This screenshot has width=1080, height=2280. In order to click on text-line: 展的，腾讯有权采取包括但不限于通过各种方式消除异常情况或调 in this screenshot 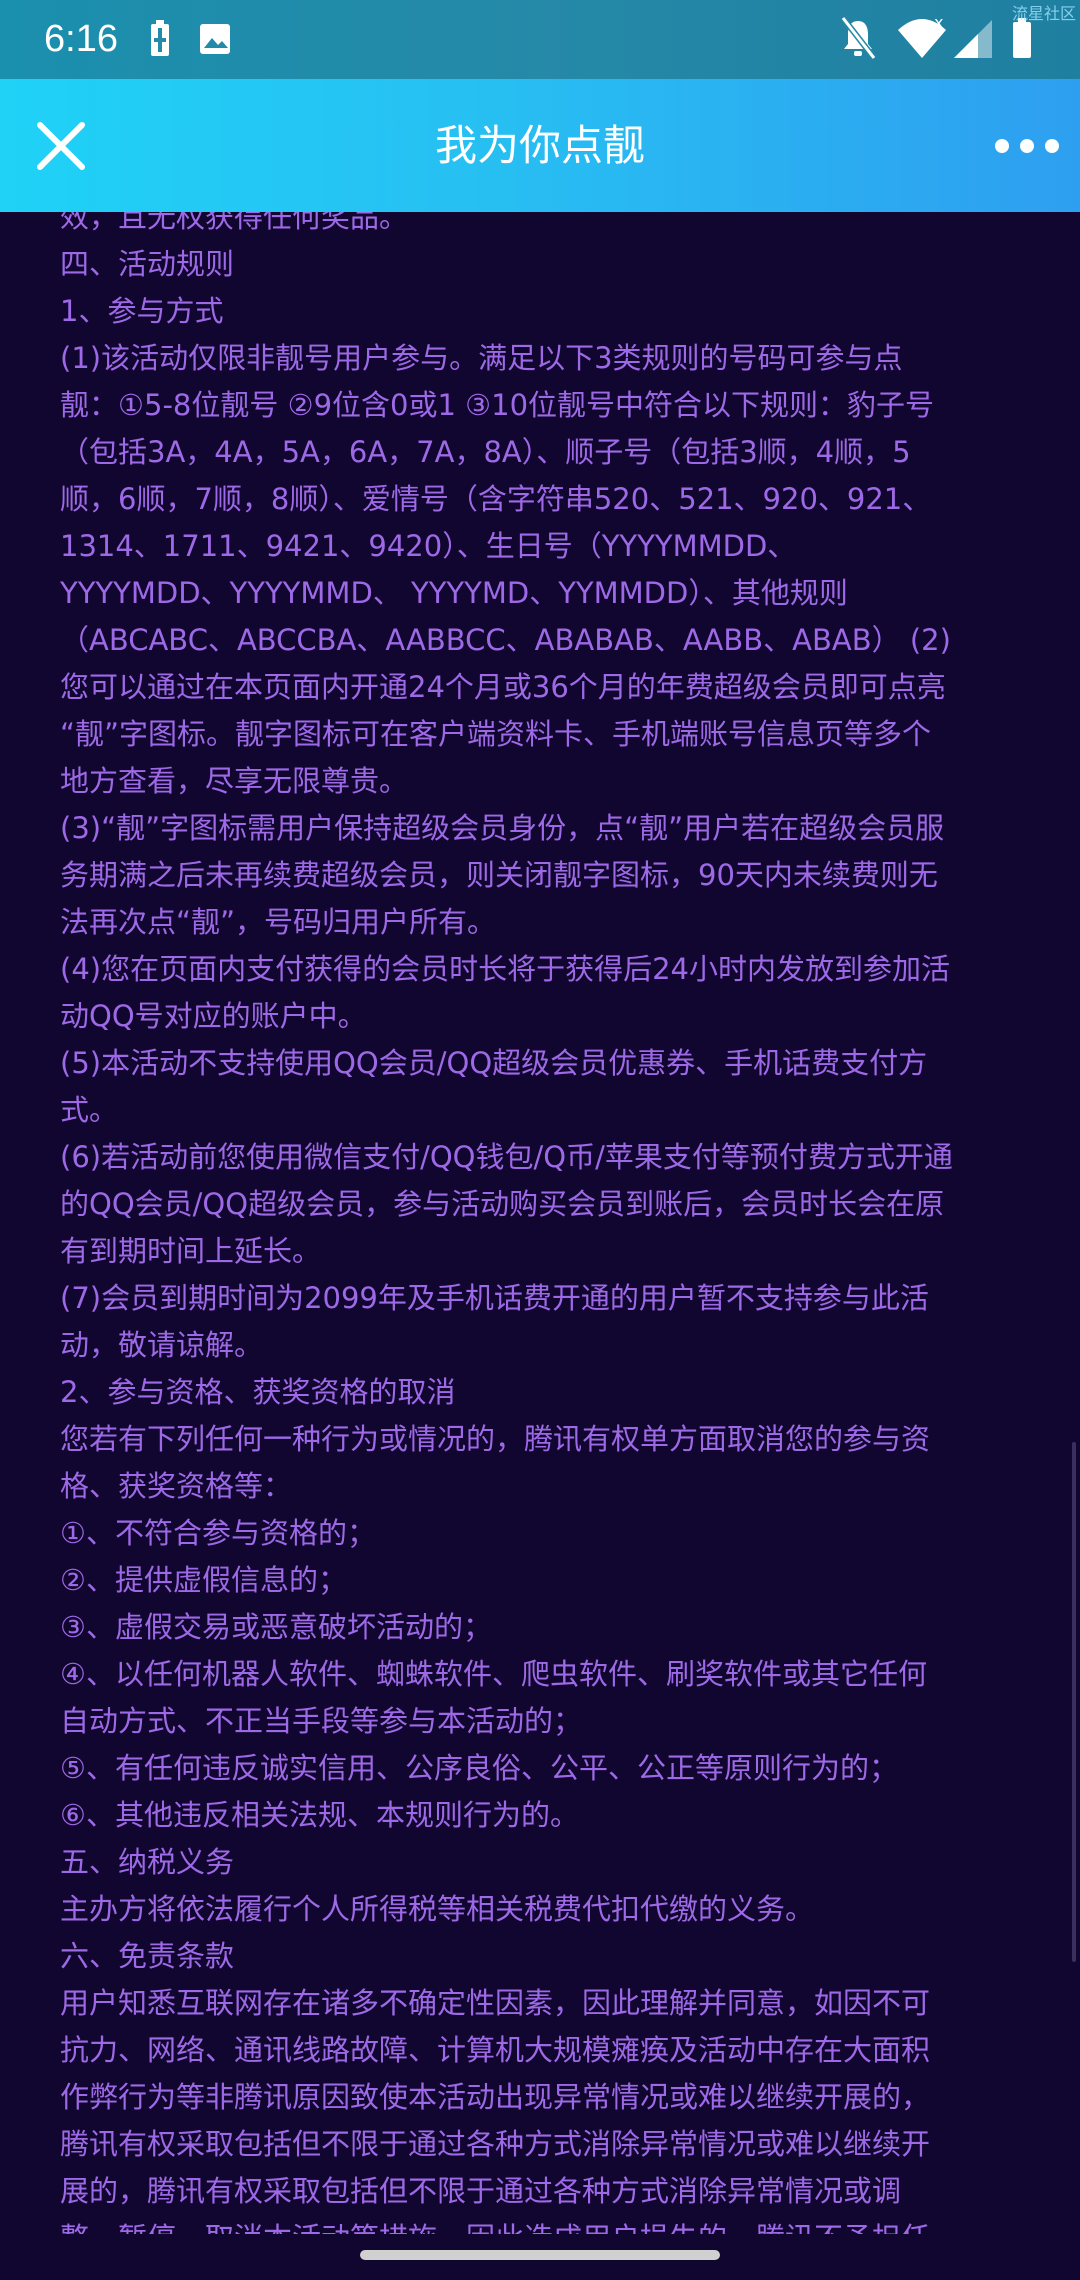, I will do `click(481, 2191)`.